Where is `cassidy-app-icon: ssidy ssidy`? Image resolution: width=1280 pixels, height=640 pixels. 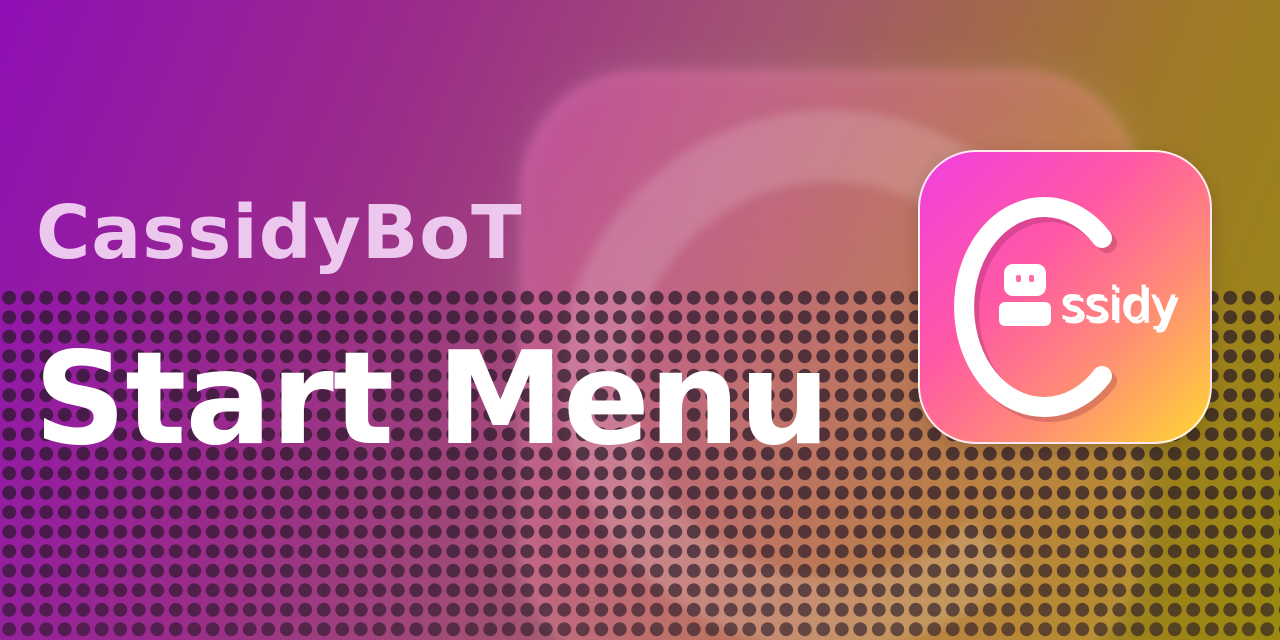
cassidy-app-icon: ssidy ssidy is located at coordinates (1065, 297).